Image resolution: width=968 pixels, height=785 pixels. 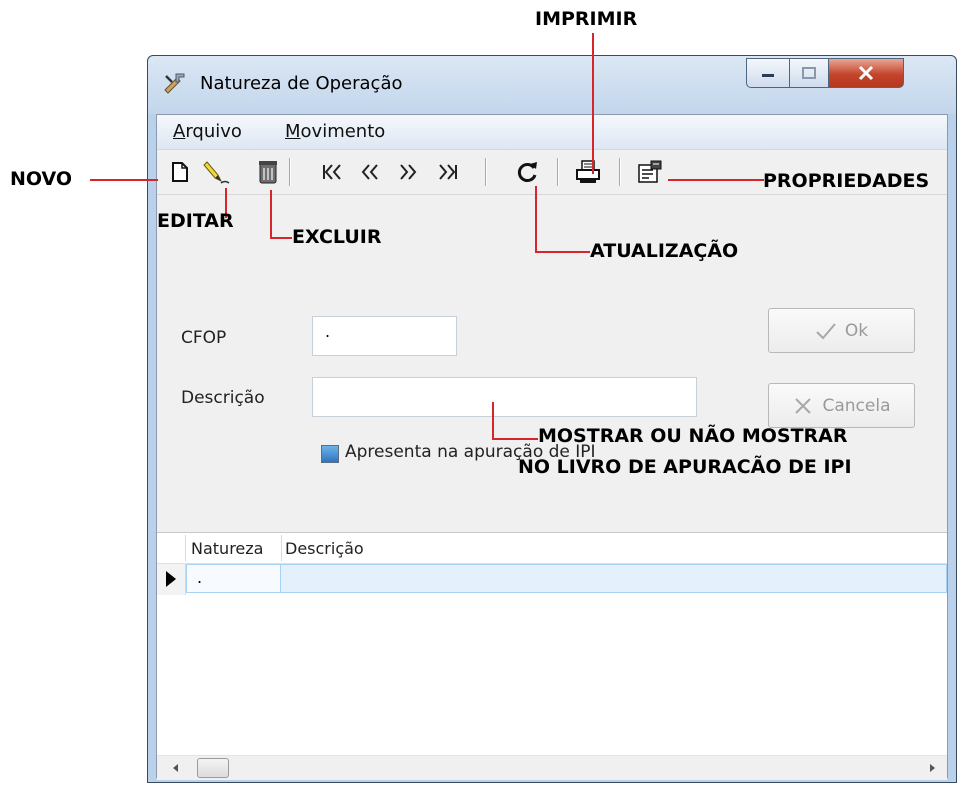 What do you see at coordinates (200, 577) in the screenshot?
I see `cell-natureza-text: .` at bounding box center [200, 577].